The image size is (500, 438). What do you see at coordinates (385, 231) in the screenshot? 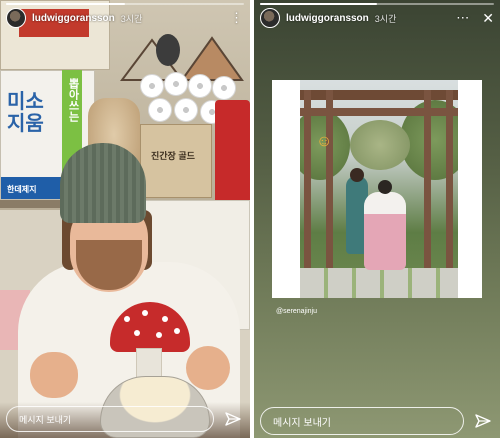
I see `person-pink-hanbok` at bounding box center [385, 231].